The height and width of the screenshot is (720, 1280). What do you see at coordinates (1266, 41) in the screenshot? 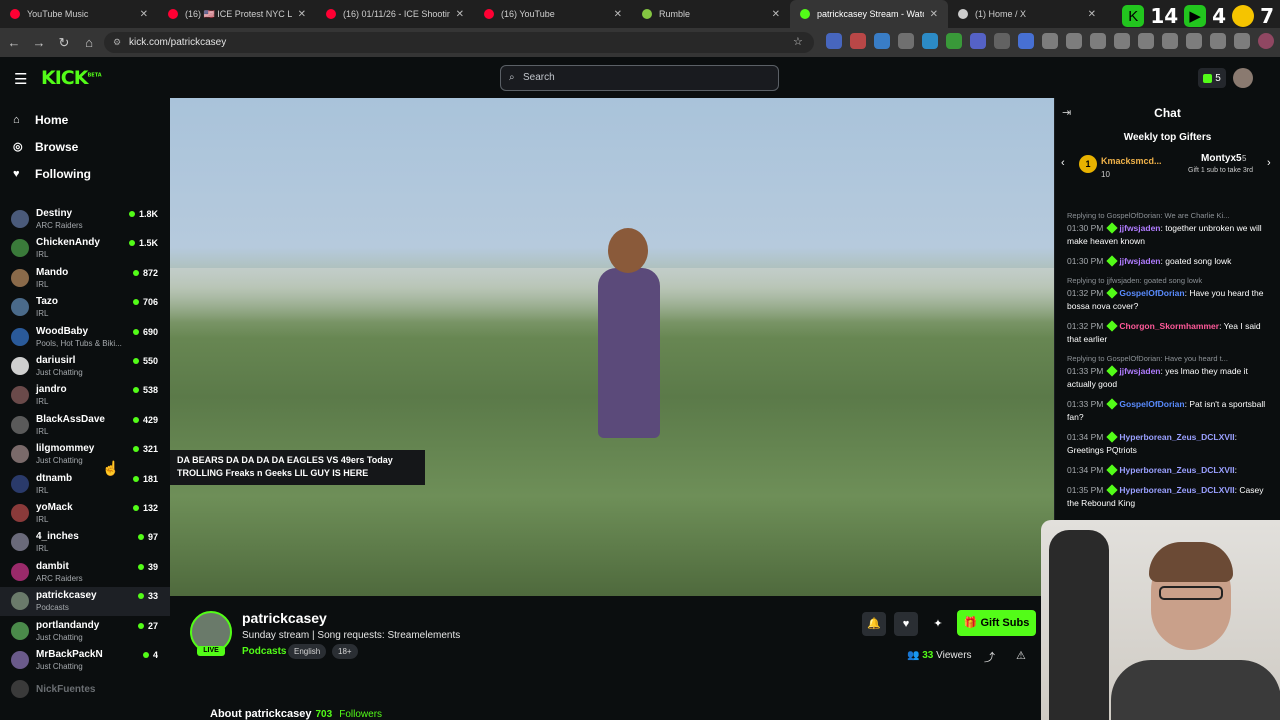
I see `profile-avatar-icon` at bounding box center [1266, 41].